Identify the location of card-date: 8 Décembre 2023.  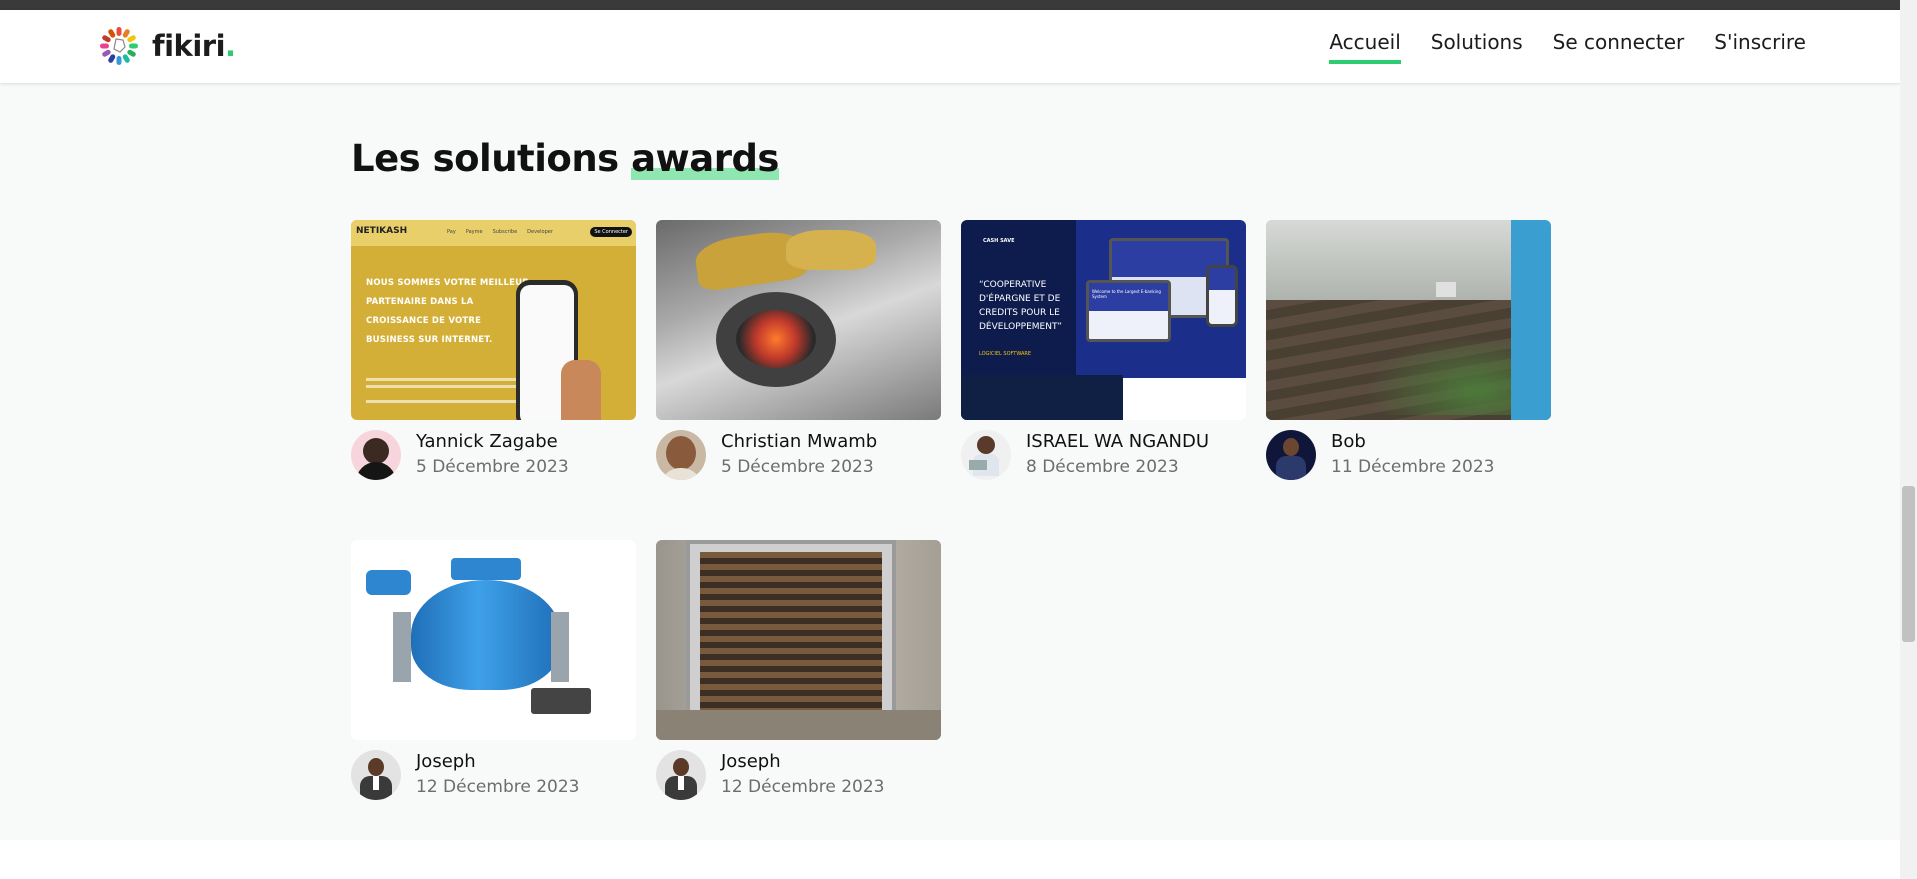
(1102, 467).